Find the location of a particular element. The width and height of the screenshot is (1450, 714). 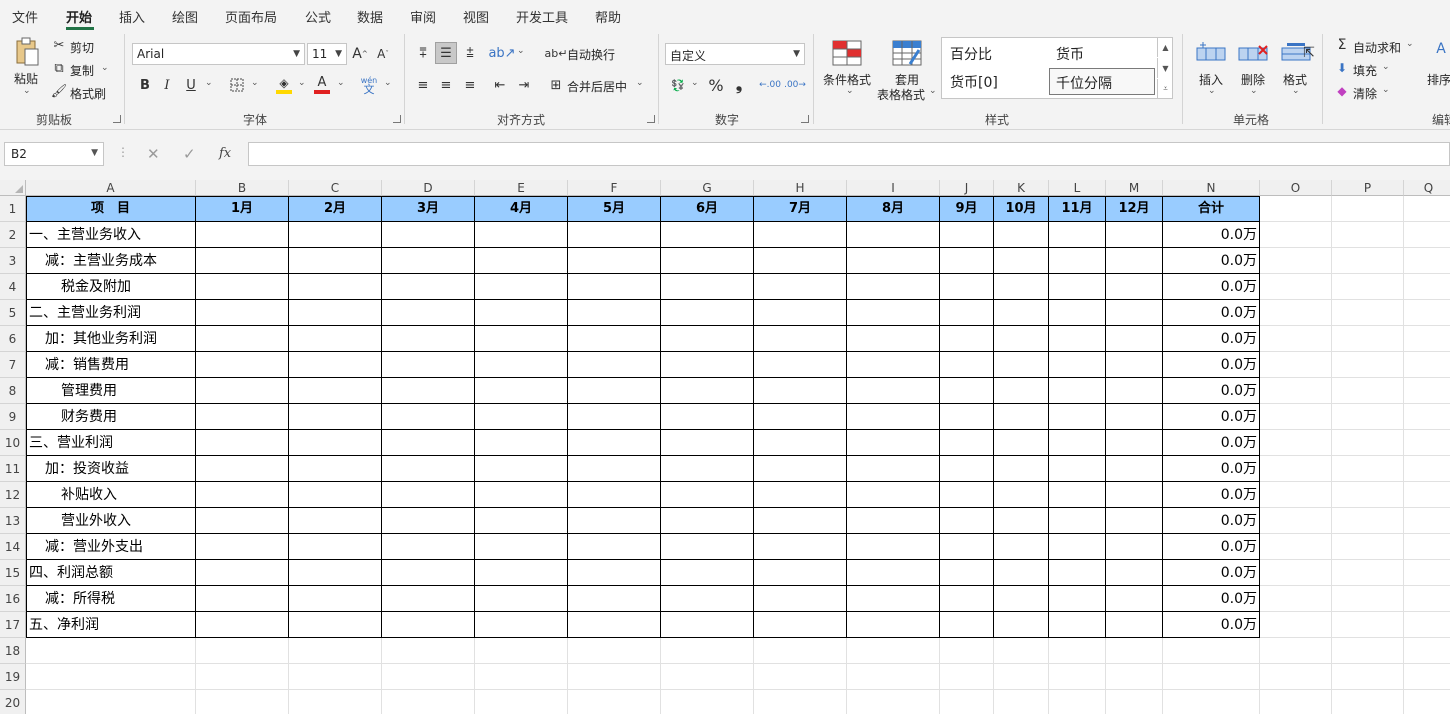

format-as-table-label: 表格格式 is located at coordinates (901, 94).